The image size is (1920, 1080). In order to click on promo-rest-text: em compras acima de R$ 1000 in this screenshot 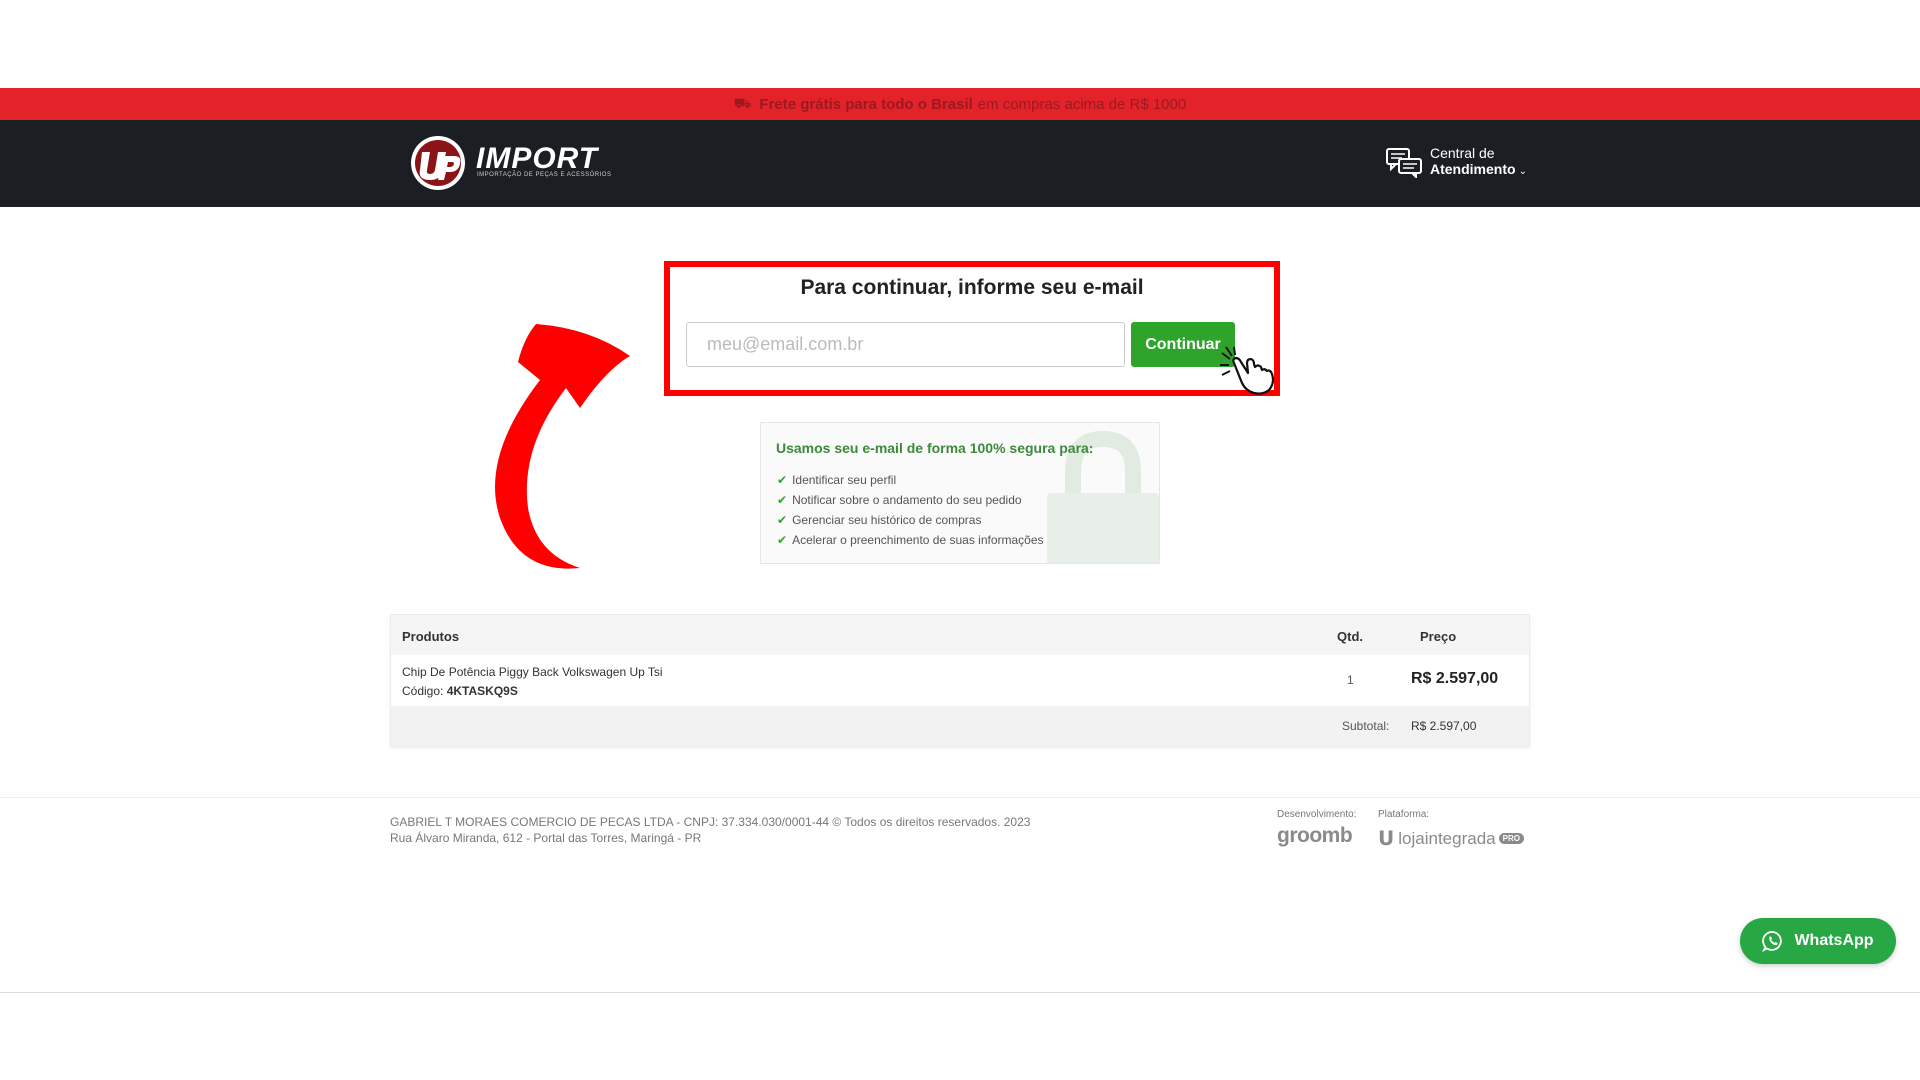, I will do `click(1082, 104)`.